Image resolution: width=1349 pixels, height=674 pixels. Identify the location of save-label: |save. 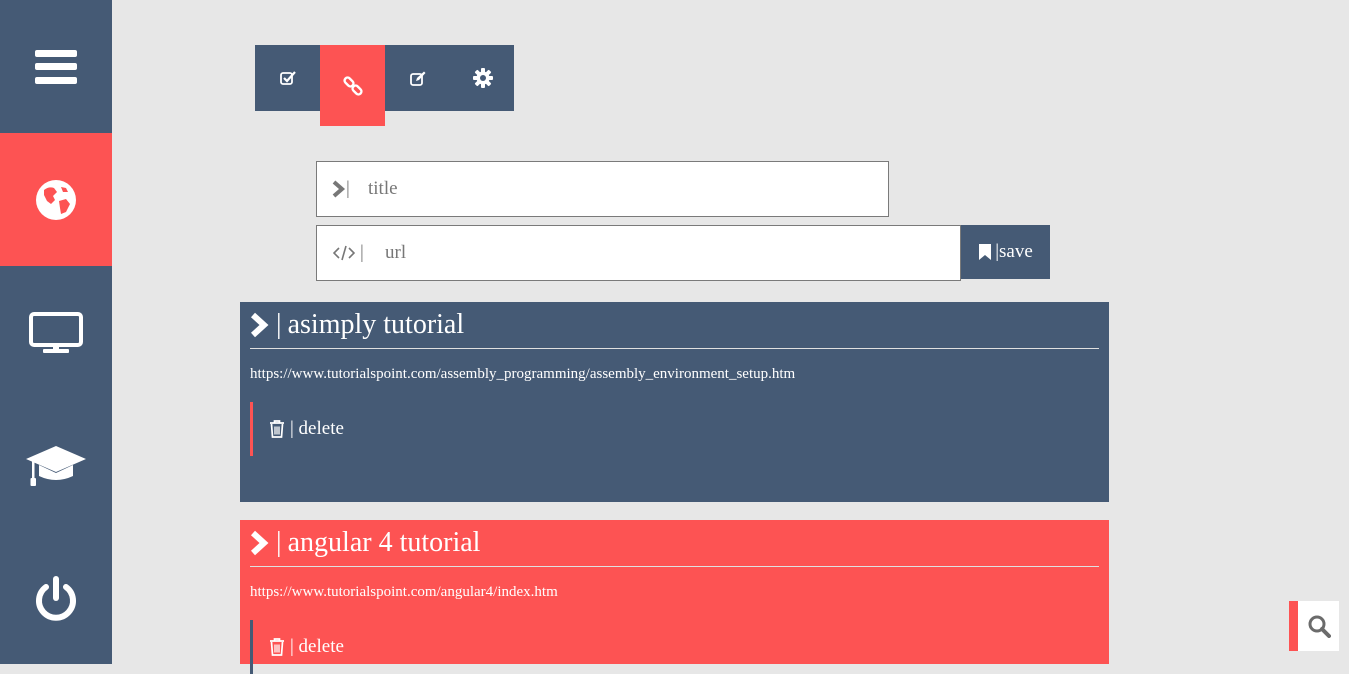
(1014, 251).